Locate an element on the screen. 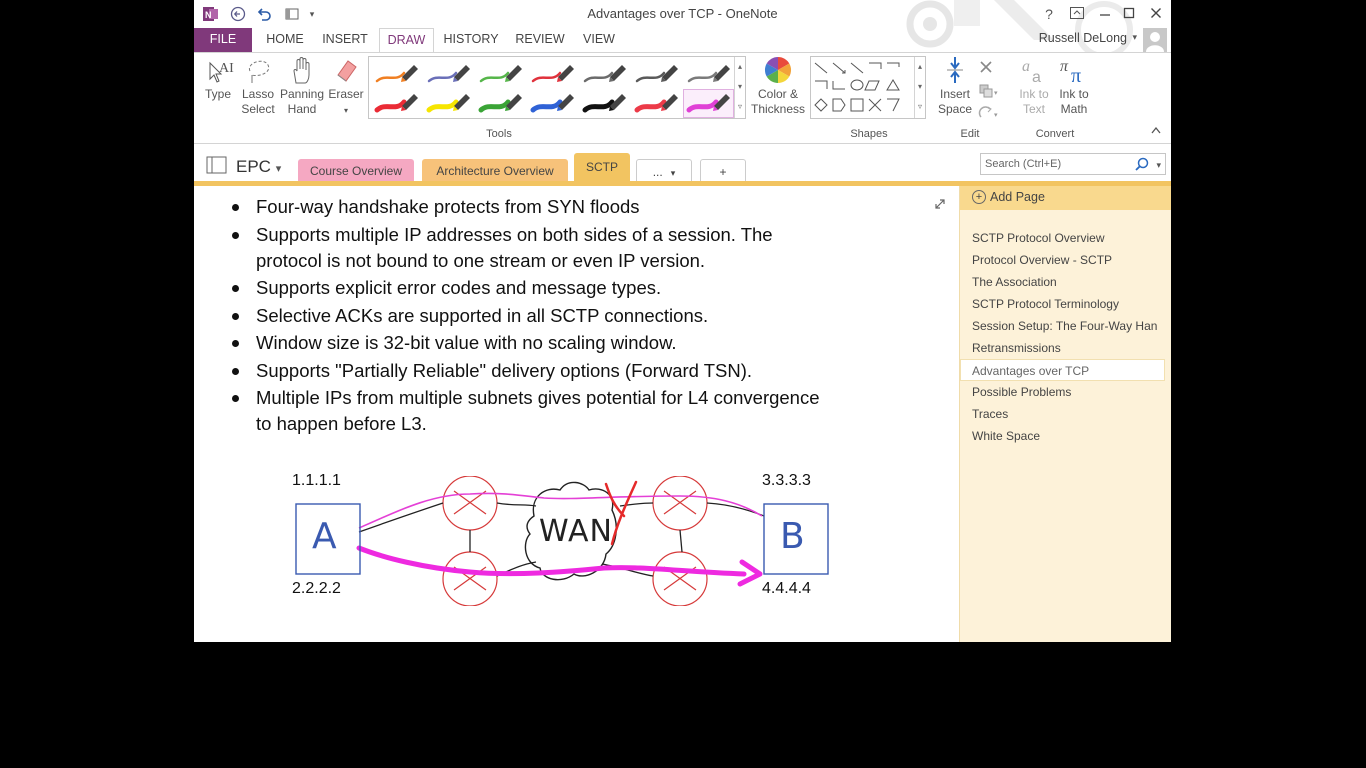  page-list-item: Advantages over TCP is located at coordinates (1062, 370).